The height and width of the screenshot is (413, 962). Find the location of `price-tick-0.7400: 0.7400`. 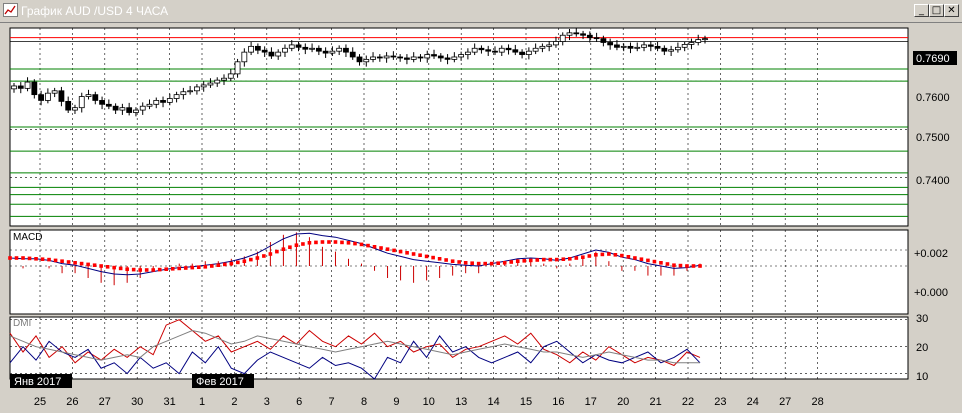

price-tick-0.7400: 0.7400 is located at coordinates (933, 181).